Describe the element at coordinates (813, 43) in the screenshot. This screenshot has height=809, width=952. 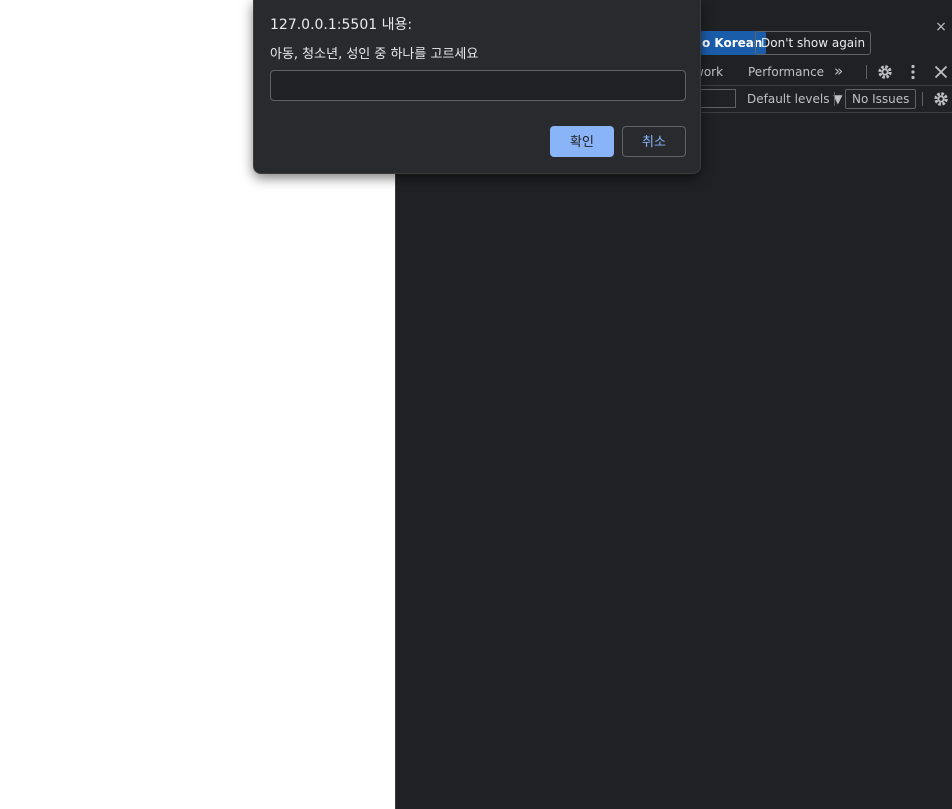
I see `dont-show-again-button: Don't show again` at that location.